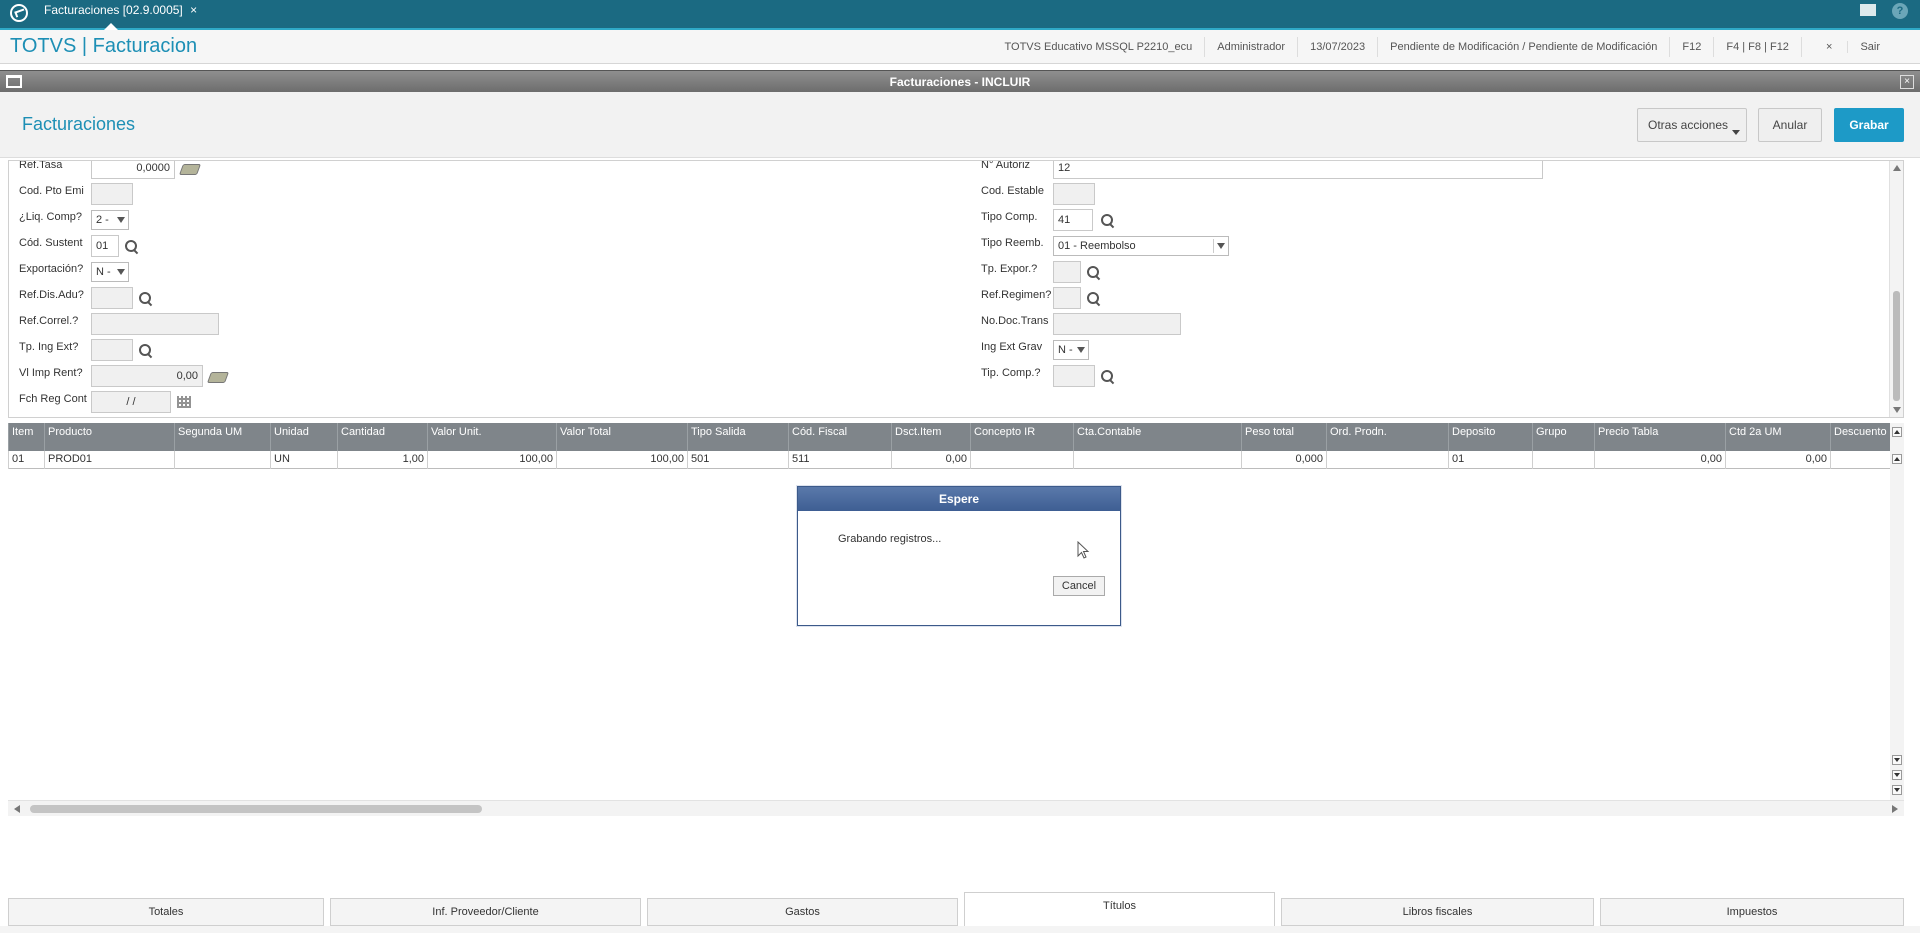  Describe the element at coordinates (1298, 170) in the screenshot. I see `n-autoriz-input: 12` at that location.